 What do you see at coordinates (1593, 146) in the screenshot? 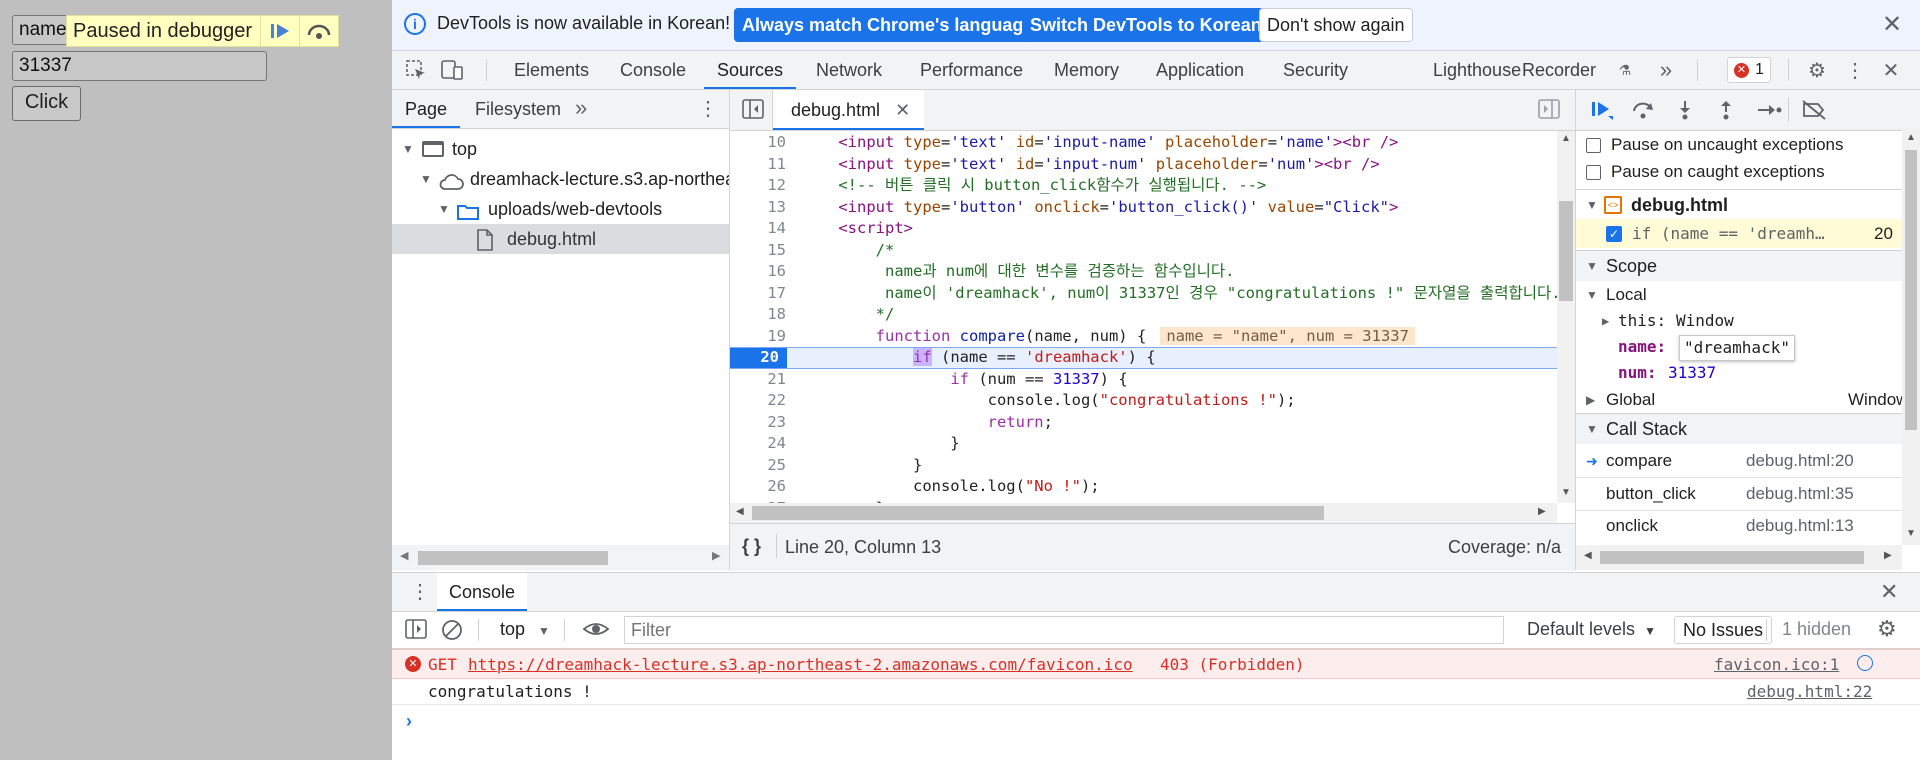
I see `pause-uncaught-checkbox` at bounding box center [1593, 146].